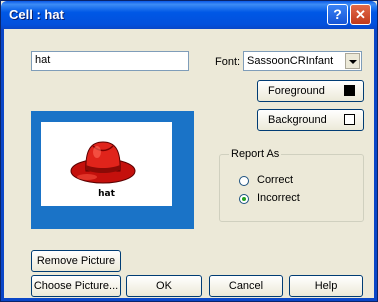  What do you see at coordinates (244, 199) in the screenshot?
I see `incorrect-radio` at bounding box center [244, 199].